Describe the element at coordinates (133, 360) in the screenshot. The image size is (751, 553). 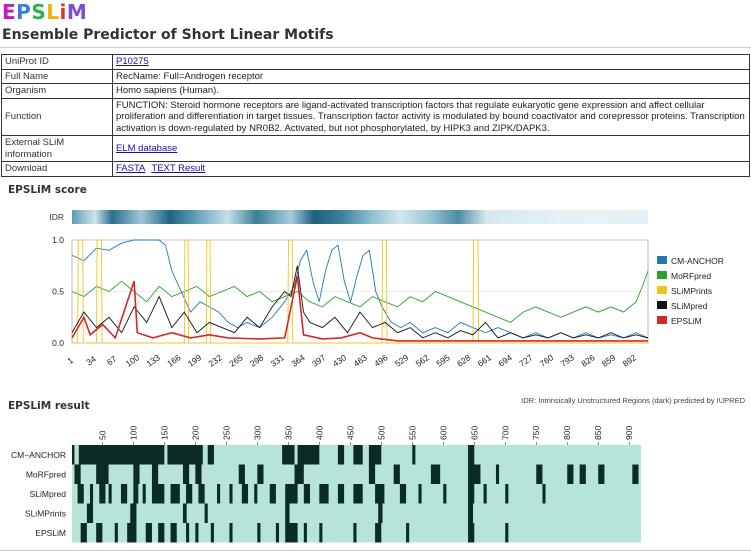
I see `x-tick-label: 100` at that location.